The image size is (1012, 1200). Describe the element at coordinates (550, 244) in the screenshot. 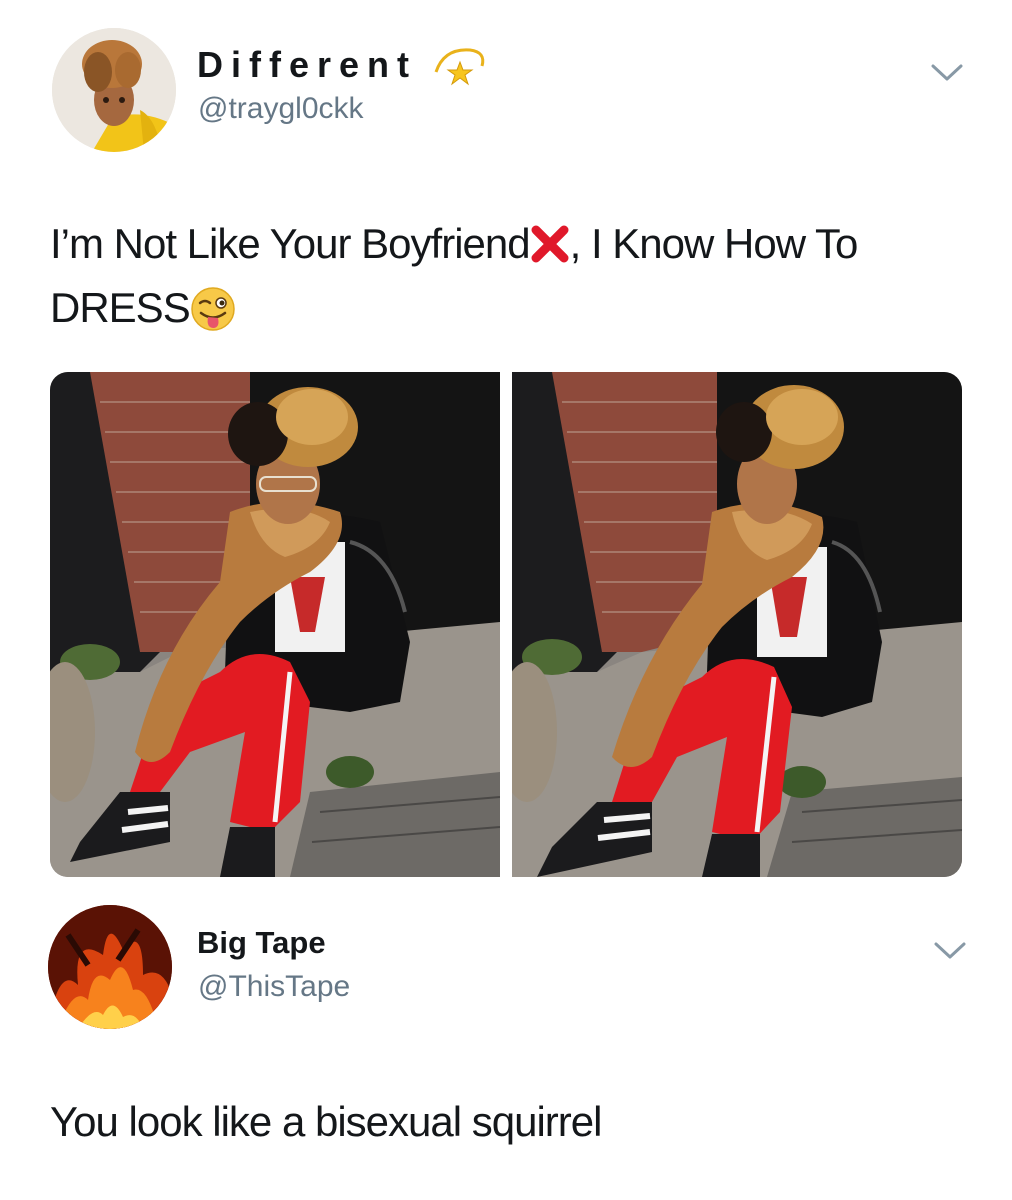

I see `cross-mark-emoji` at that location.